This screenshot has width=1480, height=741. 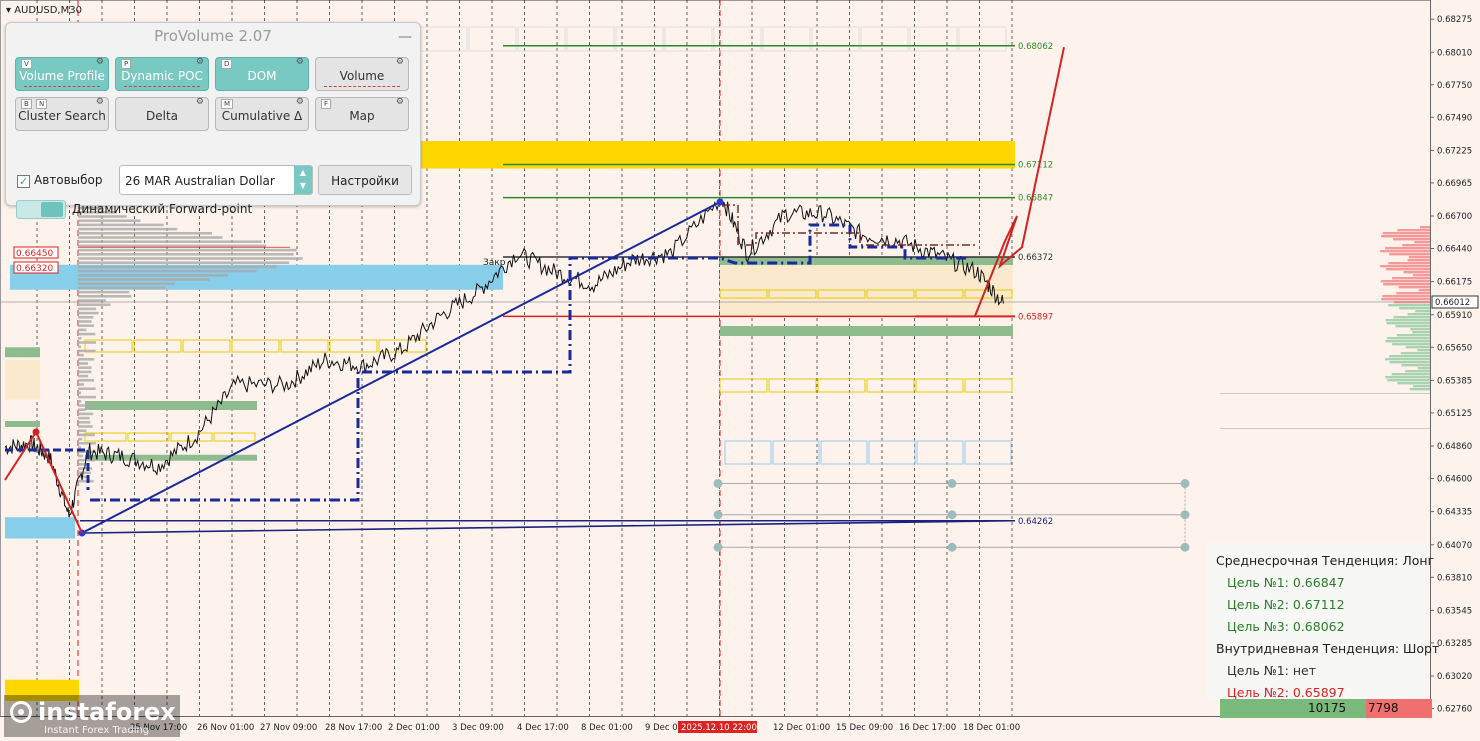 What do you see at coordinates (1454, 283) in the screenshot?
I see `y-axis-label: 0.66175` at bounding box center [1454, 283].